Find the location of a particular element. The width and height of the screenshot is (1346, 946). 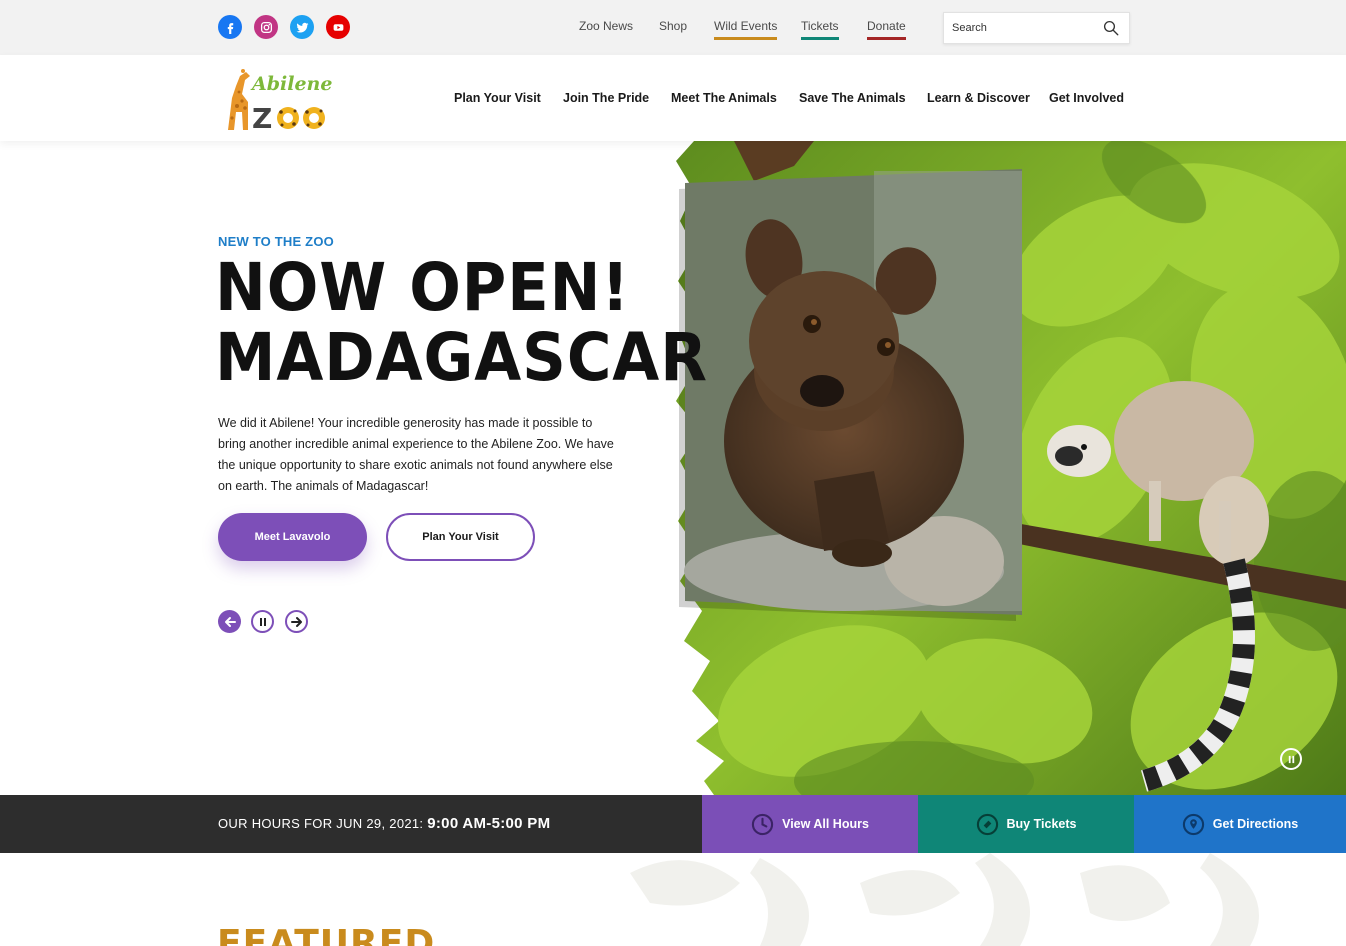

get-directions-button: Get Directions is located at coordinates (1240, 824).